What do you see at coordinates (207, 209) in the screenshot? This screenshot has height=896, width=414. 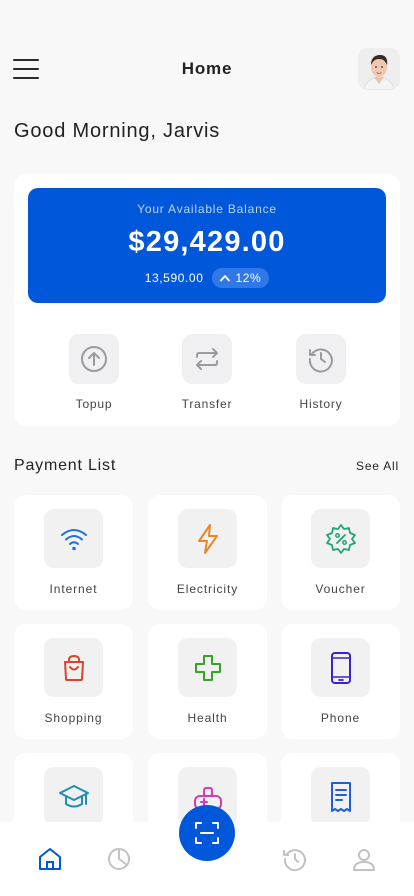 I see `balance-label: Your Available Balance` at bounding box center [207, 209].